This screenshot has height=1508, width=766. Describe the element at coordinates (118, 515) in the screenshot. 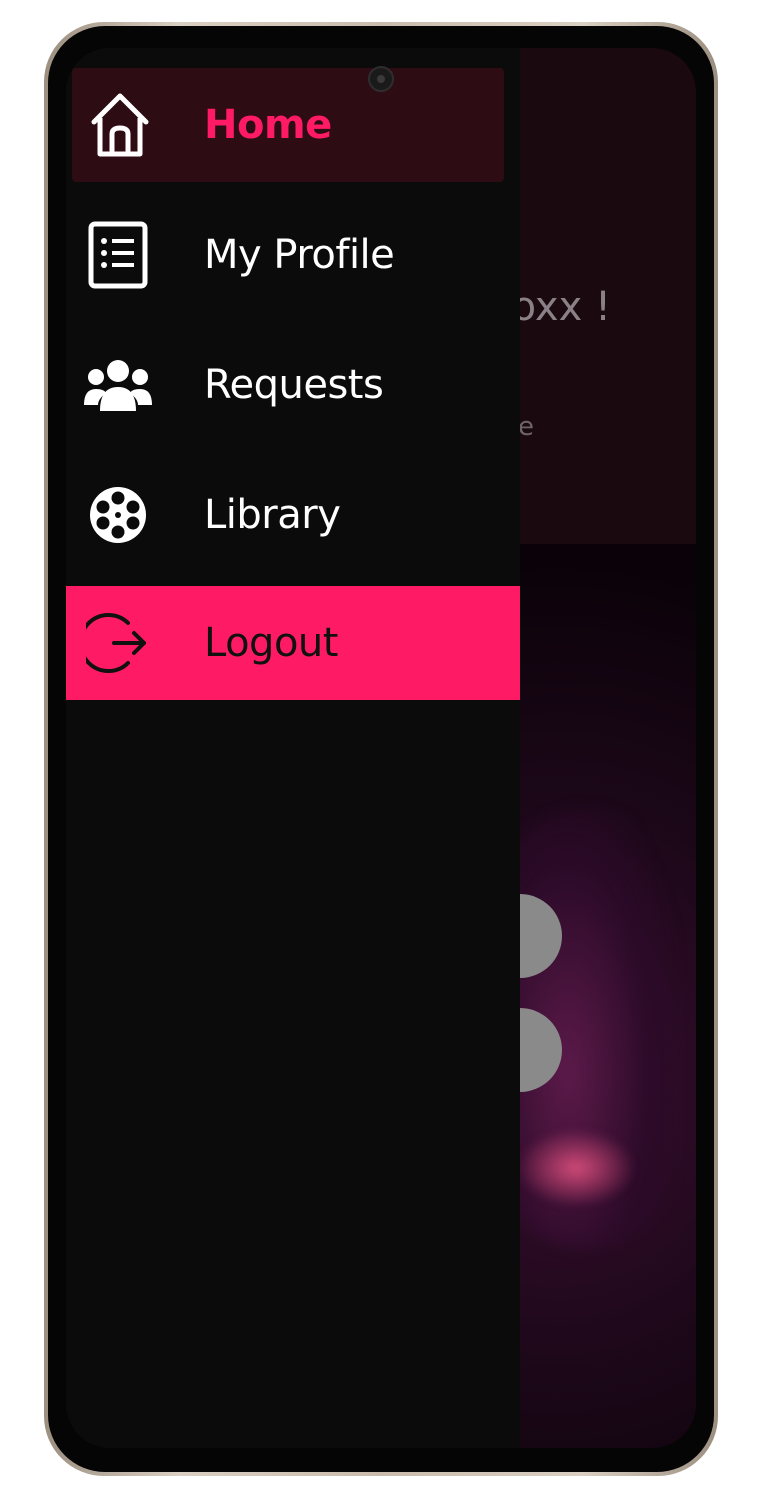

I see `film-reel-icon` at that location.